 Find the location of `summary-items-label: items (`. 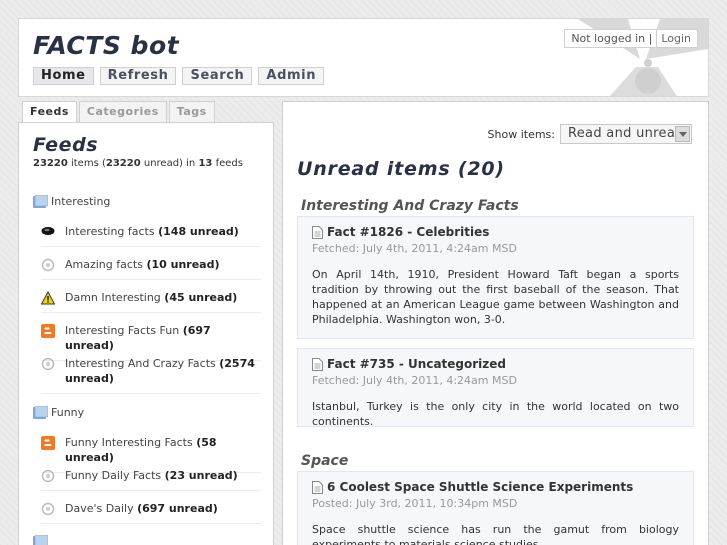

summary-items-label: items ( is located at coordinates (88, 163).